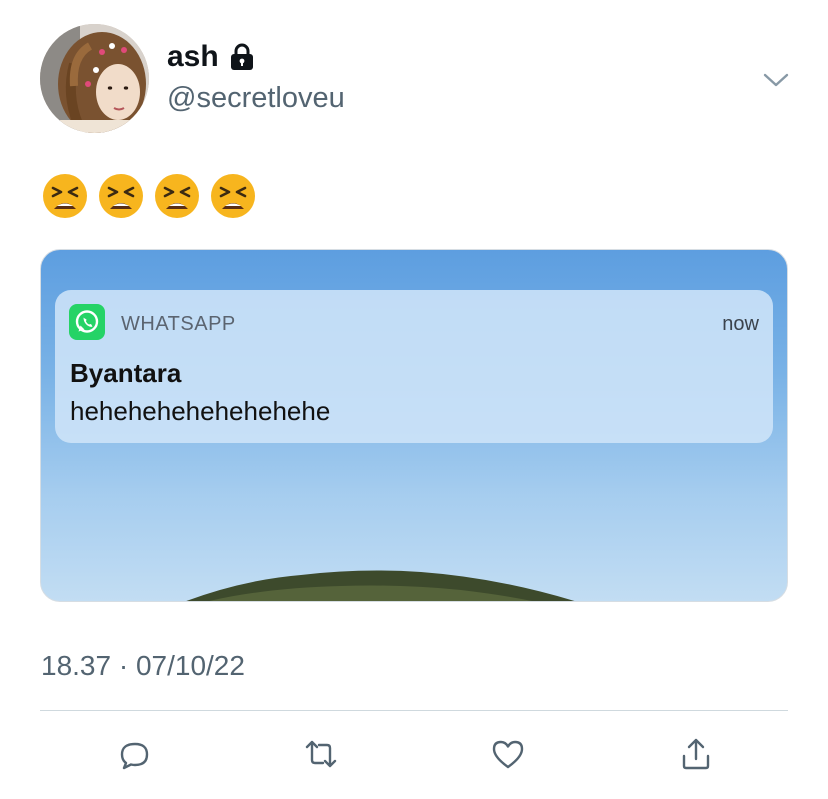  What do you see at coordinates (149, 196) in the screenshot?
I see `tweet-text` at bounding box center [149, 196].